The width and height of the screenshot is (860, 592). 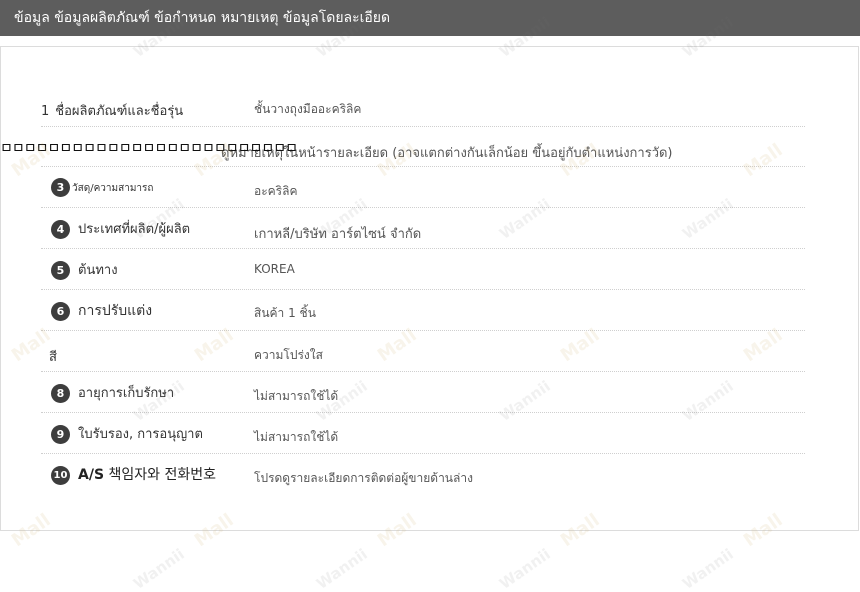 I want to click on row-label: 5 ต้นทาง, so click(x=84, y=269).